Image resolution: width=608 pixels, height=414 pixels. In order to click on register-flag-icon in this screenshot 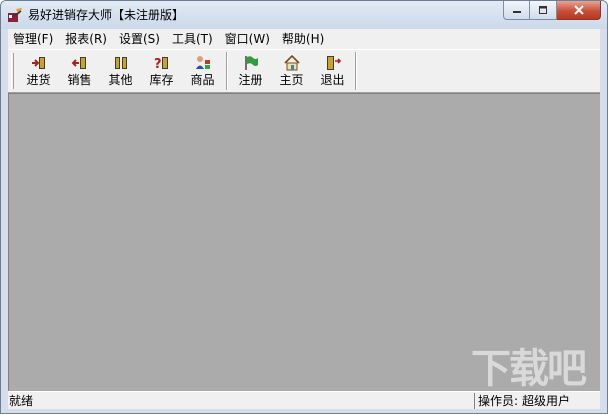, I will do `click(251, 63)`.